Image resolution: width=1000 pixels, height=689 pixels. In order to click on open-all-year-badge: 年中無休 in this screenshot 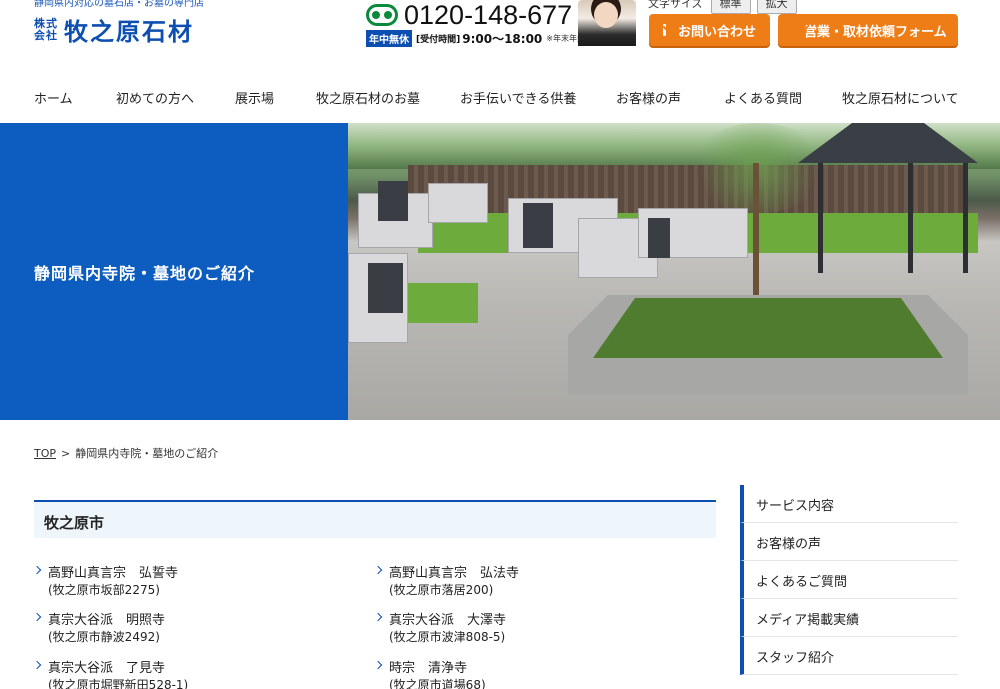, I will do `click(389, 38)`.